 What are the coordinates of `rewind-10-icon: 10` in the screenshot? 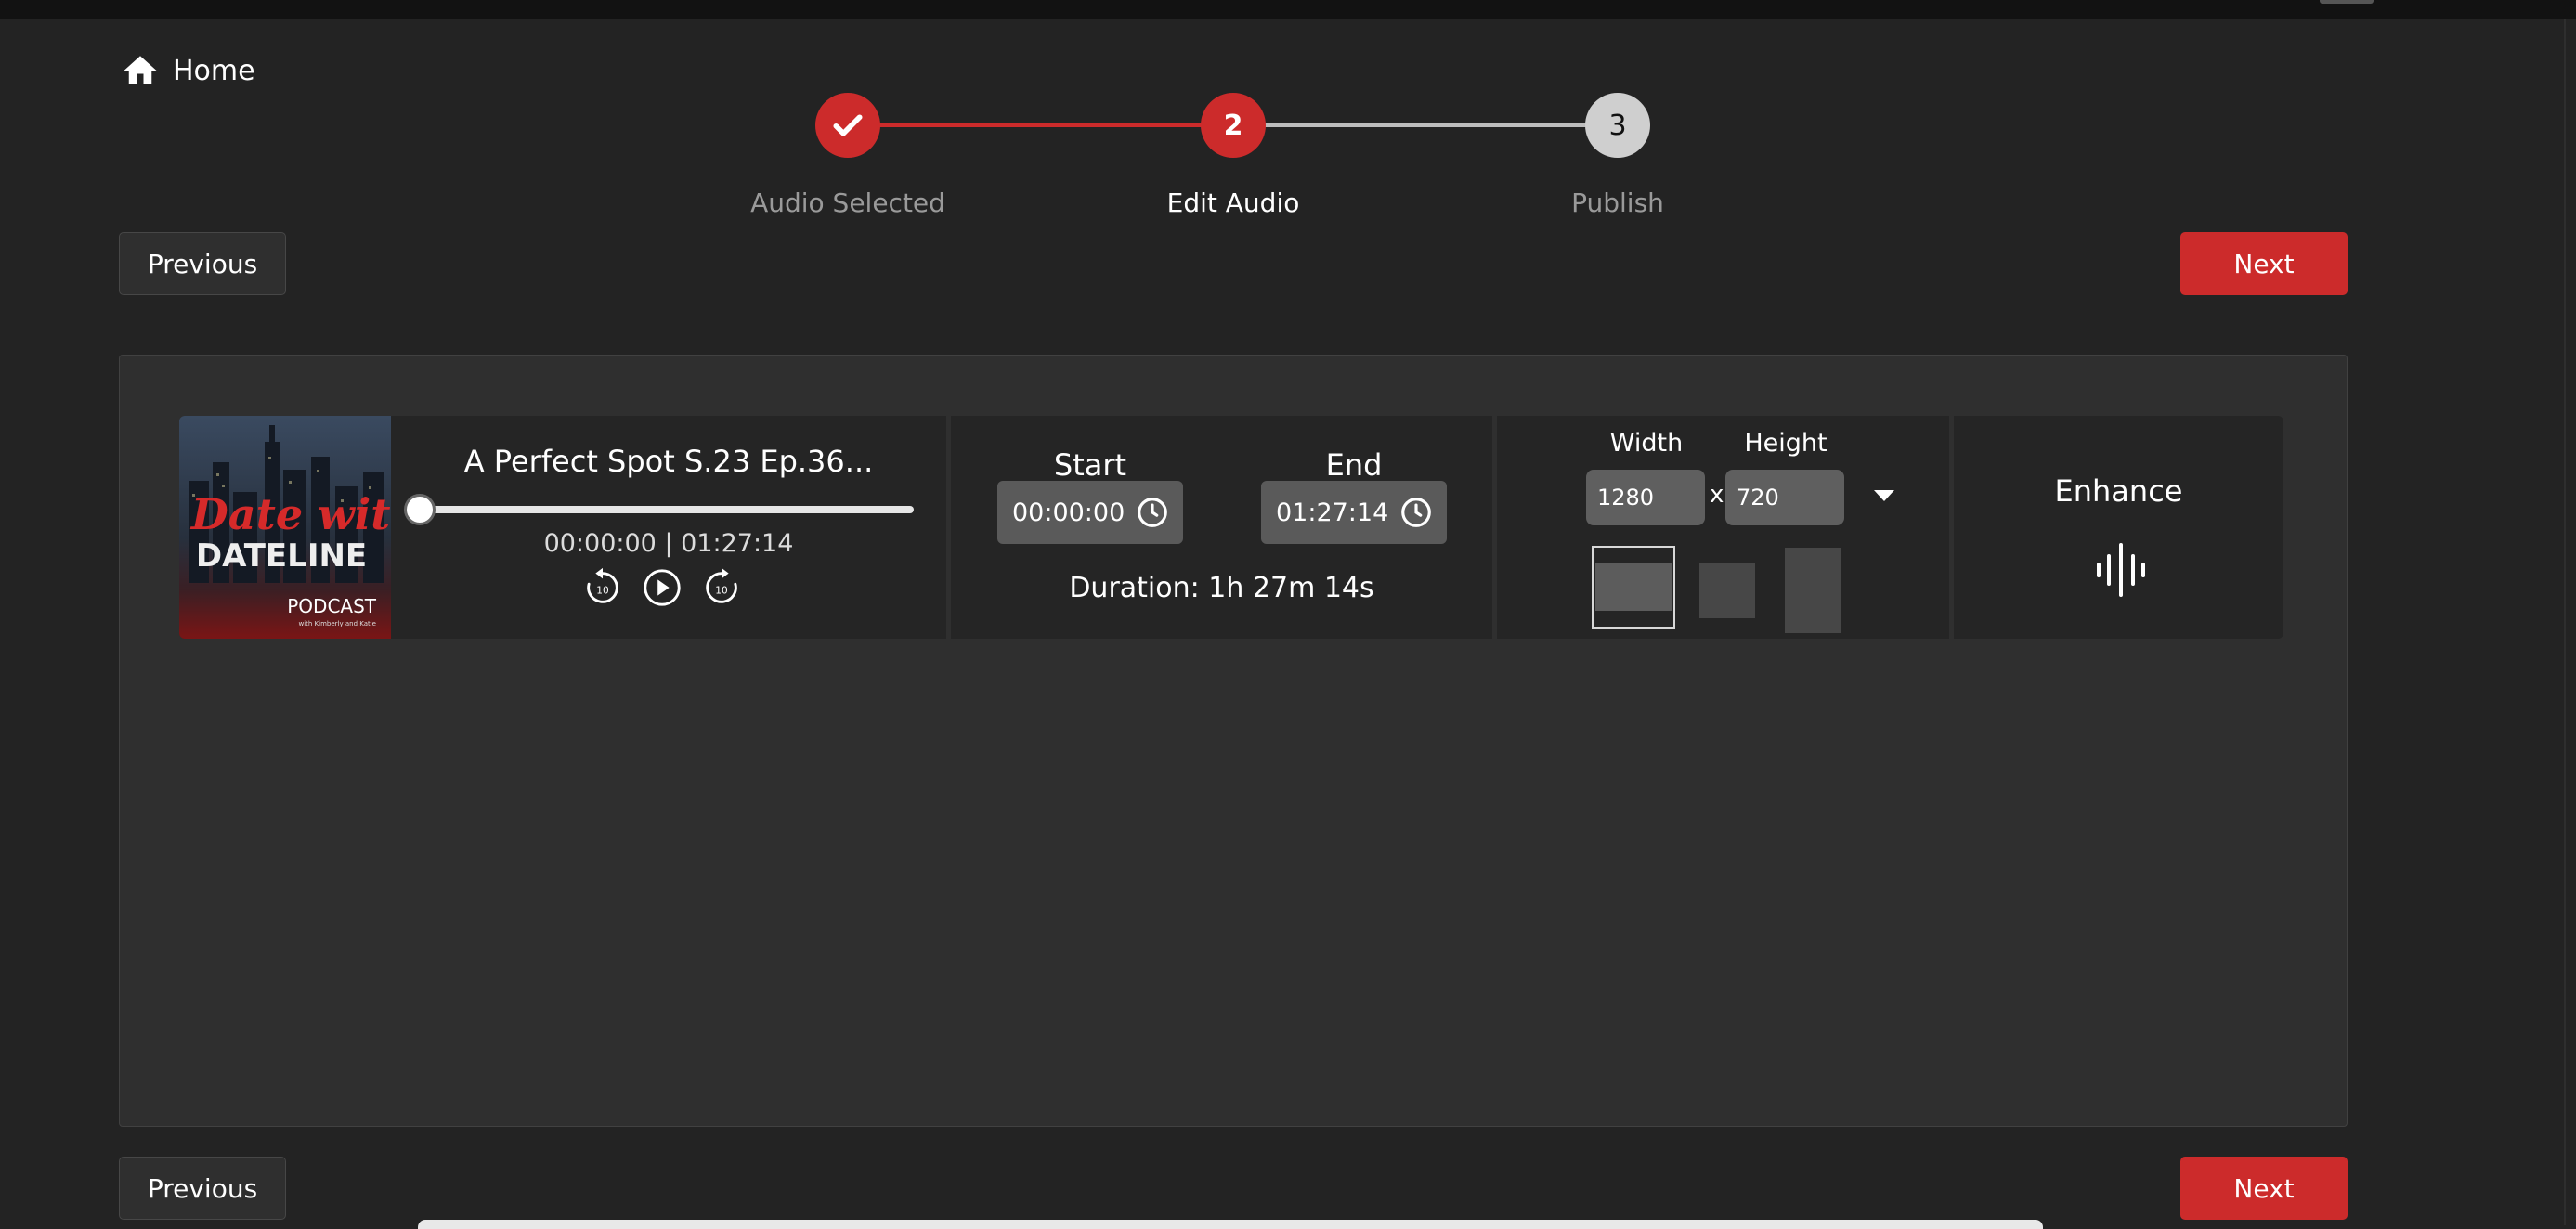 It's located at (602, 587).